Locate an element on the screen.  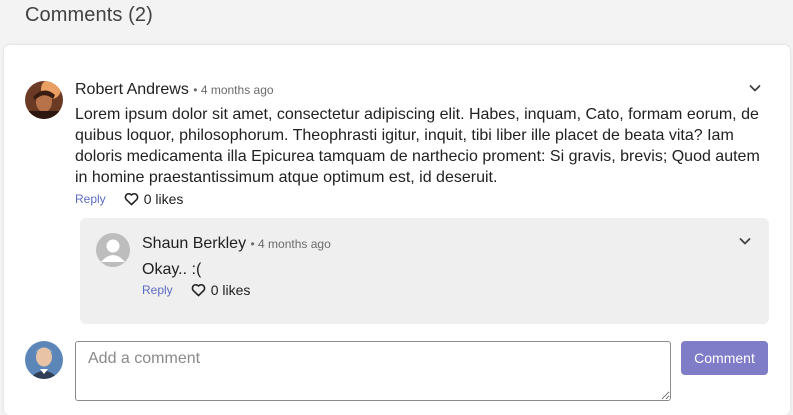
reply-author: Shaun Berkley is located at coordinates (194, 243).